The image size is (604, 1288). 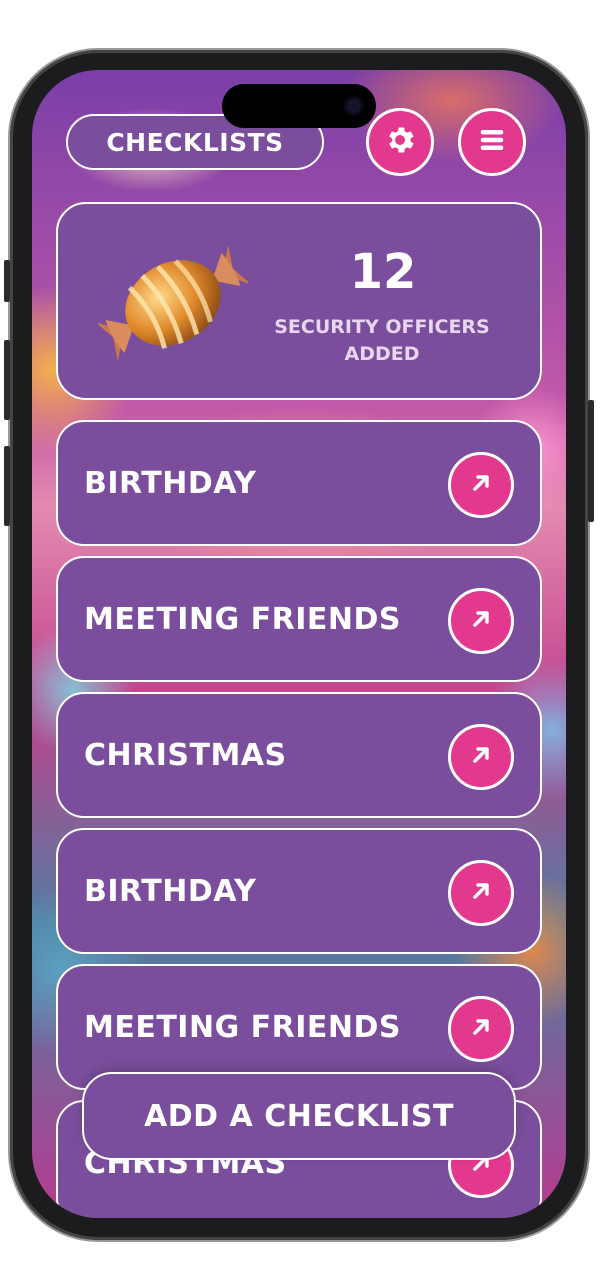 What do you see at coordinates (7, 380) in the screenshot?
I see `volume-up-button` at bounding box center [7, 380].